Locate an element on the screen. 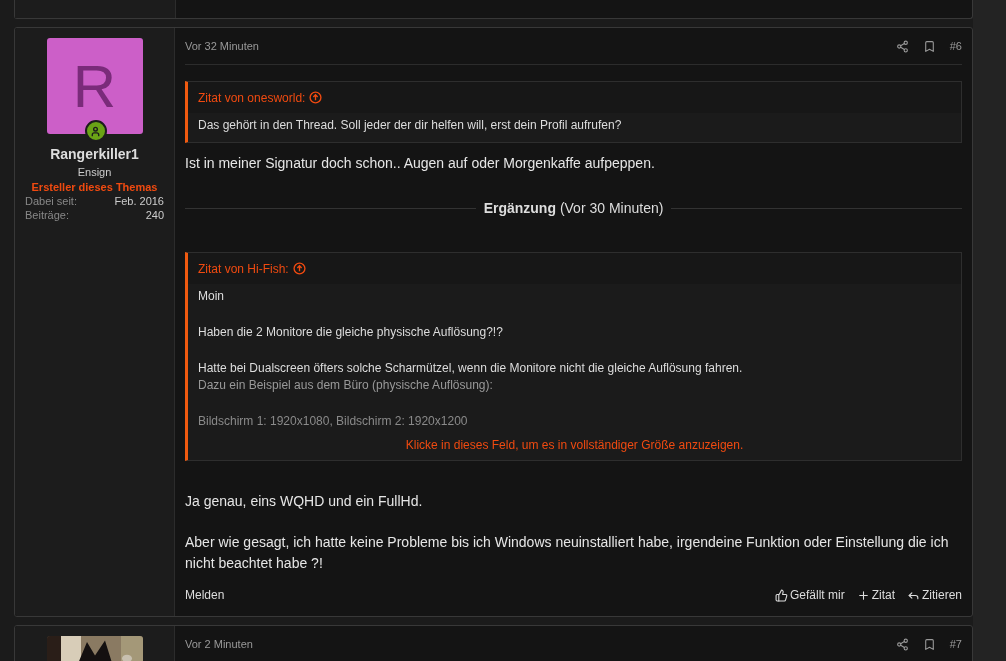  quote-text: Bildschirm 1: 1920x1080, Bildschirm 2: 1920x1200 is located at coordinates (333, 421).